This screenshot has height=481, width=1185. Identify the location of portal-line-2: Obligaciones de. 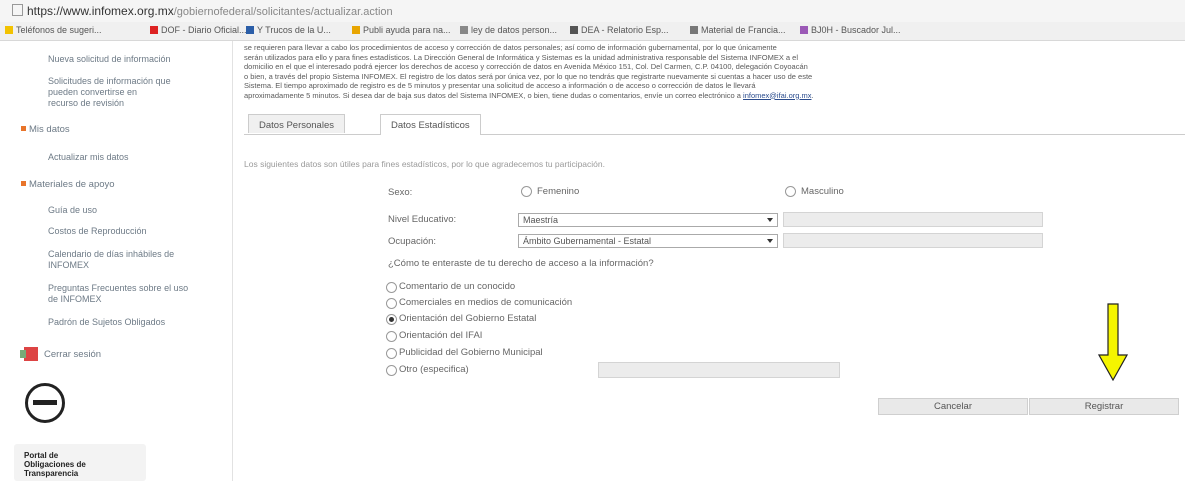
(55, 464).